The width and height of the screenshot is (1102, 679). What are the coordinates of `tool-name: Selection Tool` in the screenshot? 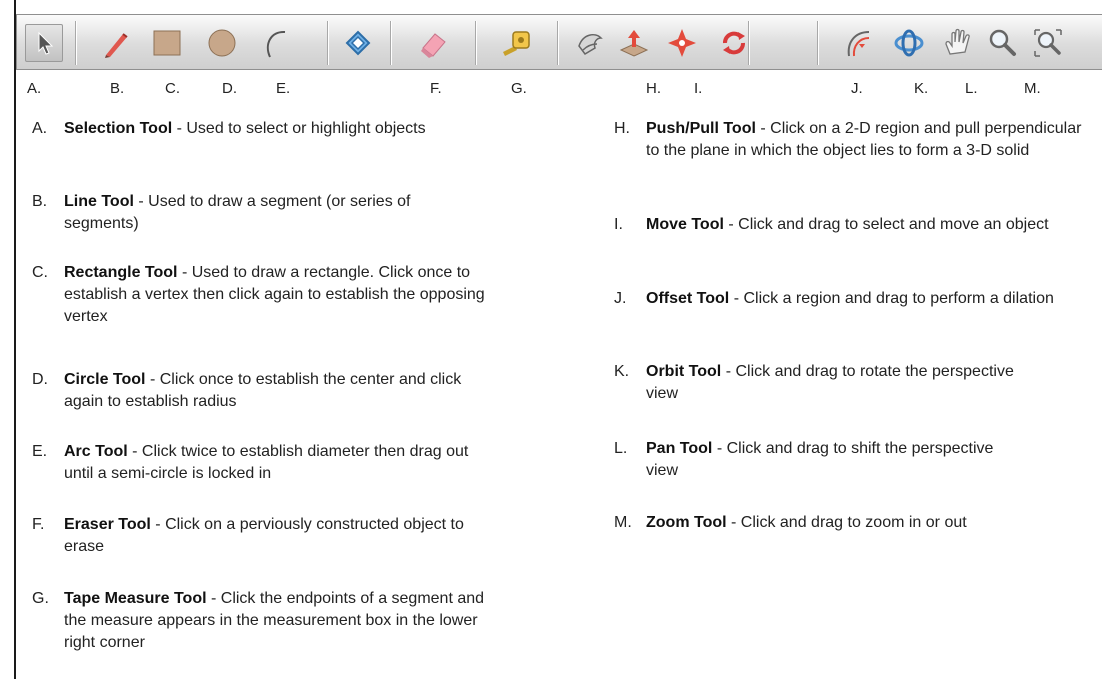 It's located at (118, 128).